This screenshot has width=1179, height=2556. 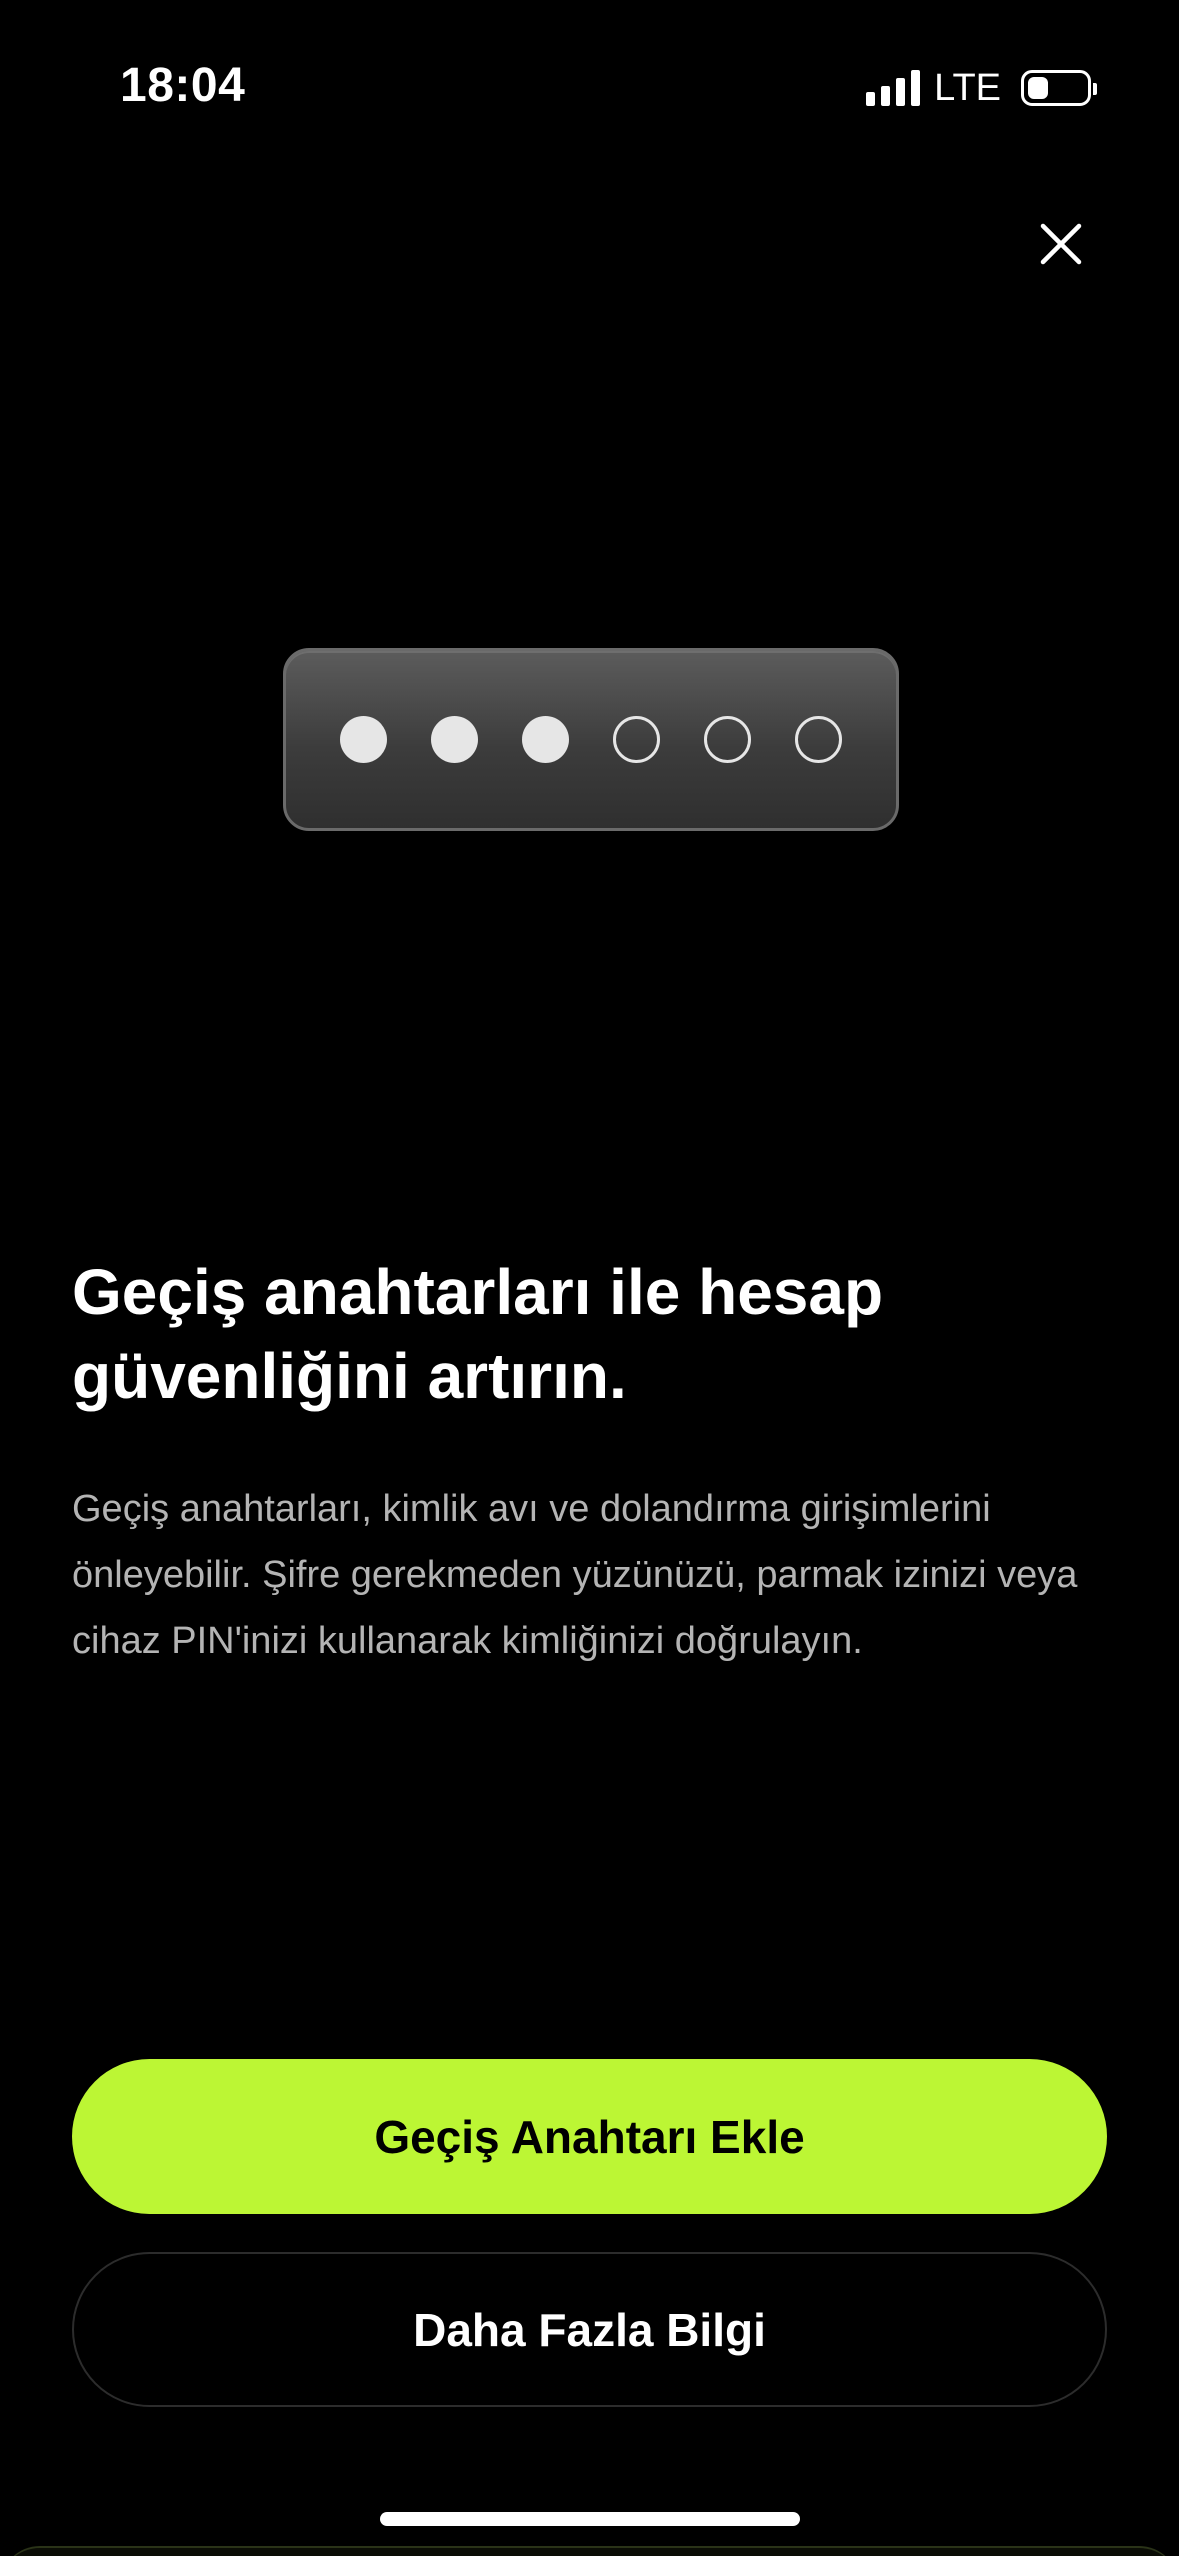 I want to click on status-time: 18:04, so click(x=183, y=85).